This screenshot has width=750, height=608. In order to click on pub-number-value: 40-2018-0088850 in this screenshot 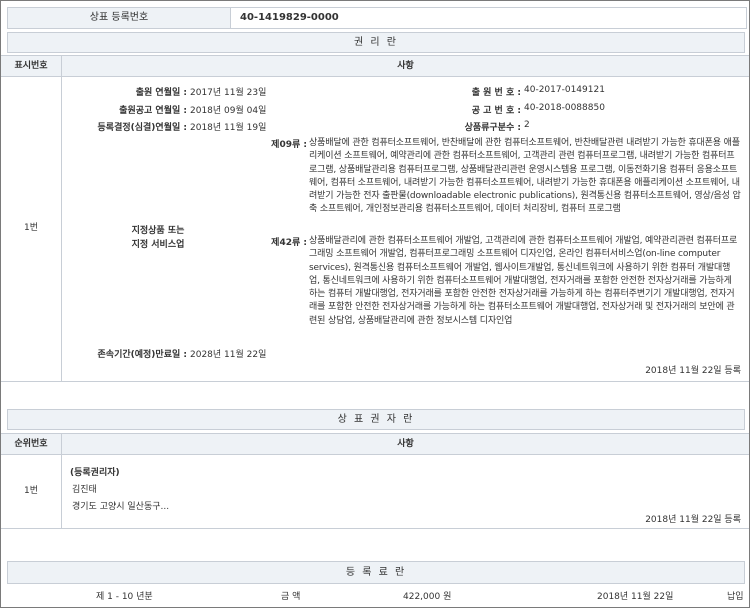, I will do `click(564, 108)`.